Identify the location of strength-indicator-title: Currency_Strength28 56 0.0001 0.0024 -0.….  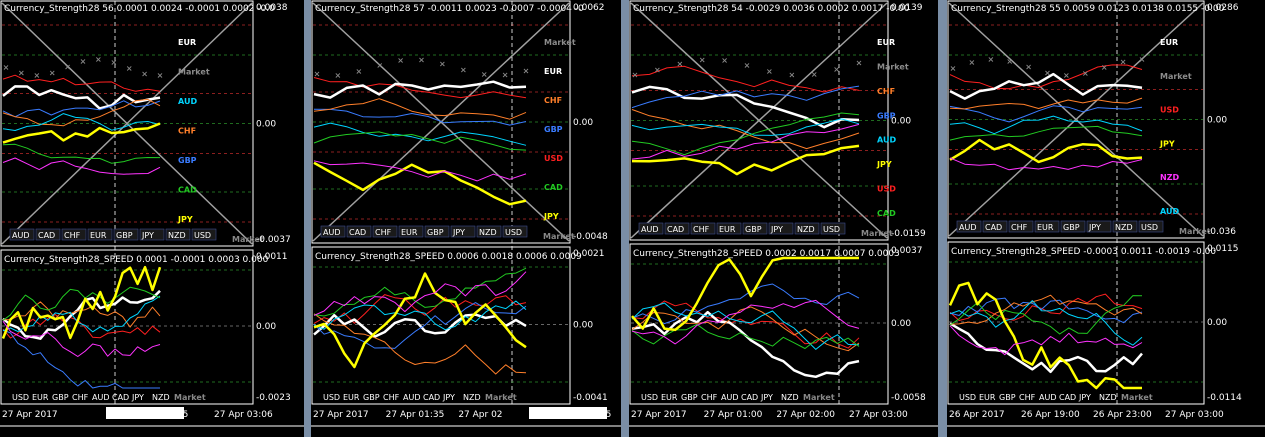
(139, 9).